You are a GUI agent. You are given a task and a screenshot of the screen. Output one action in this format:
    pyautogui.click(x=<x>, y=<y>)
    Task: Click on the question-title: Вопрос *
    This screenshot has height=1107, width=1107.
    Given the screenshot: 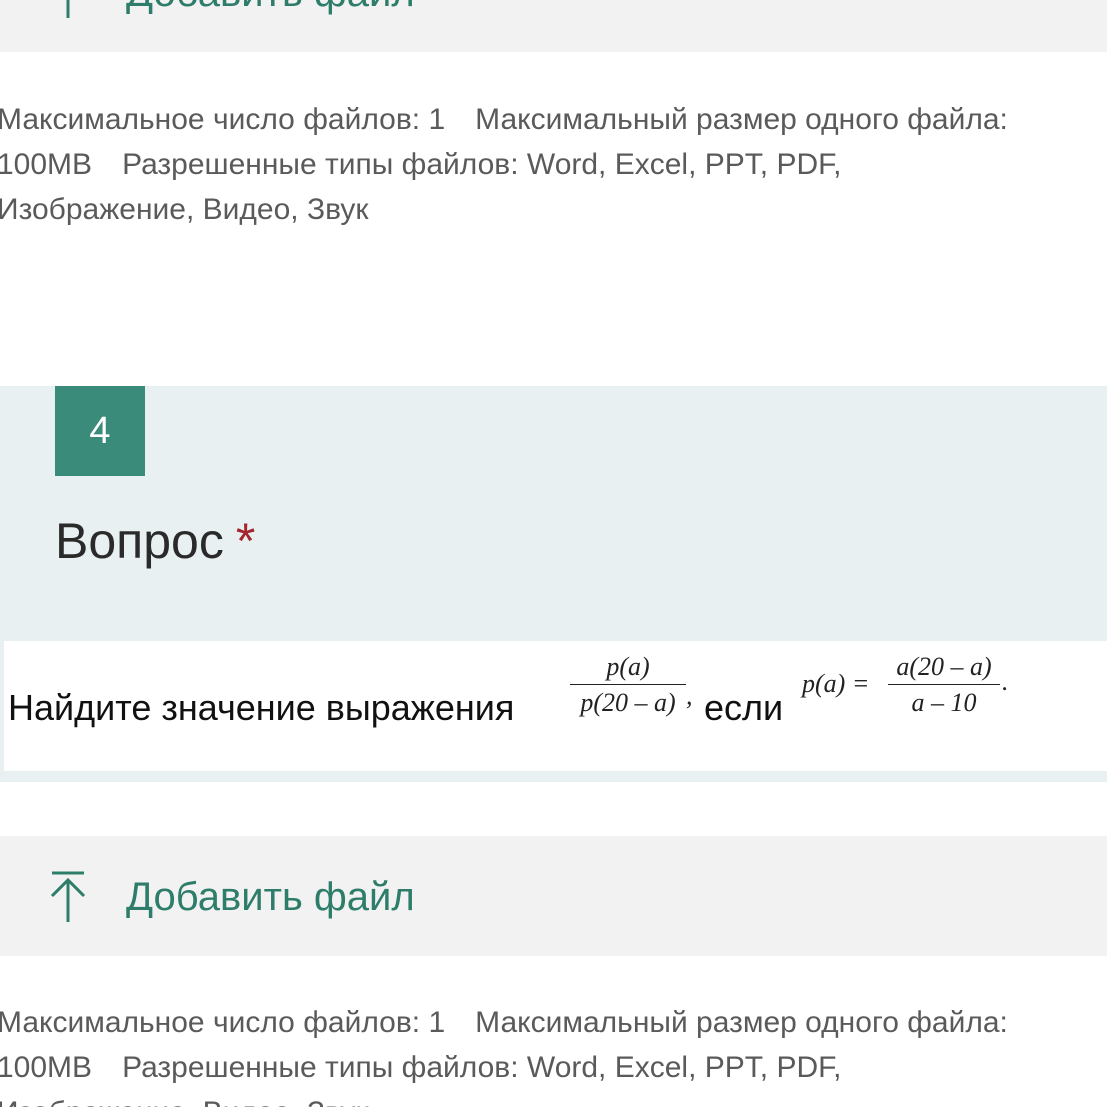 What is the action you would take?
    pyautogui.click(x=155, y=541)
    